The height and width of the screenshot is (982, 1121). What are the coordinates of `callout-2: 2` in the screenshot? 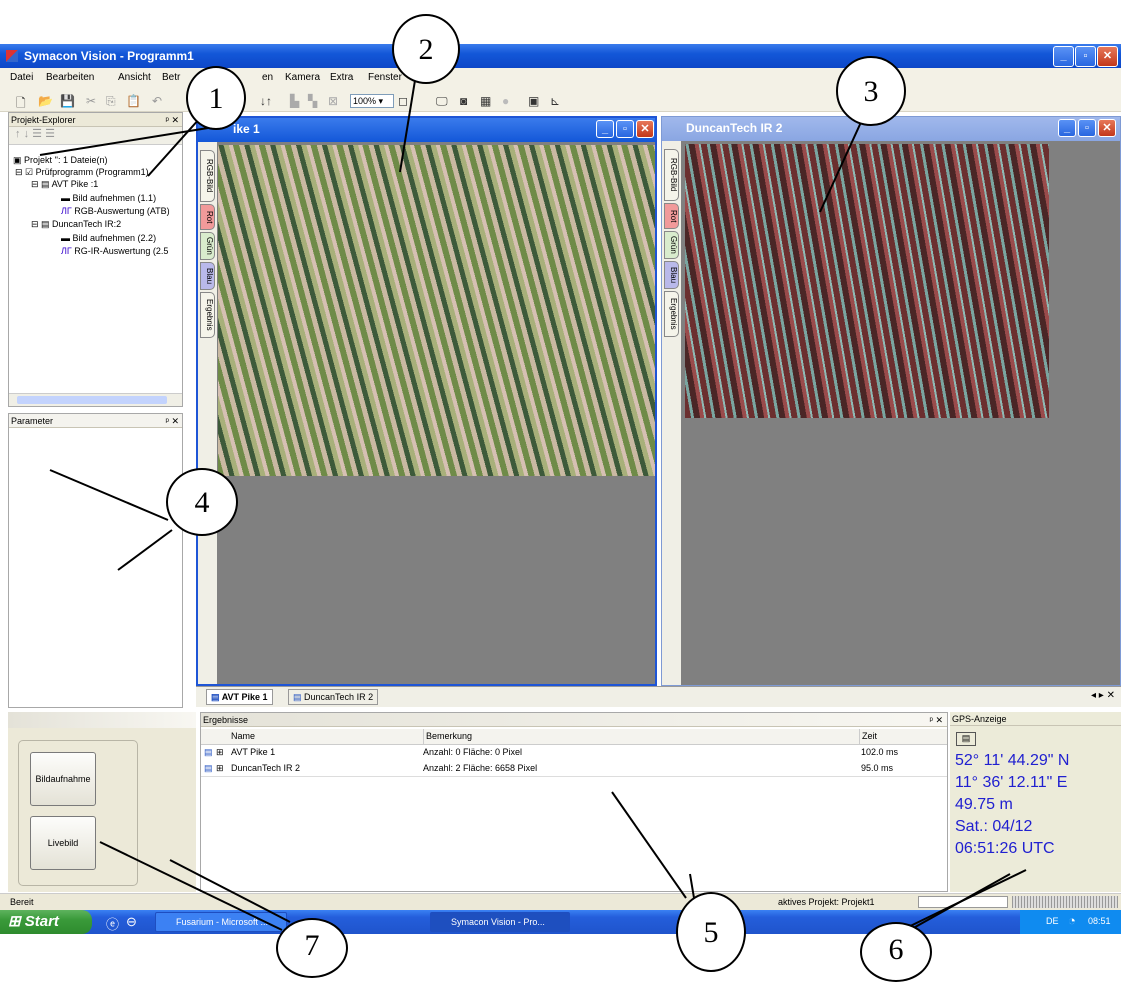 It's located at (426, 49).